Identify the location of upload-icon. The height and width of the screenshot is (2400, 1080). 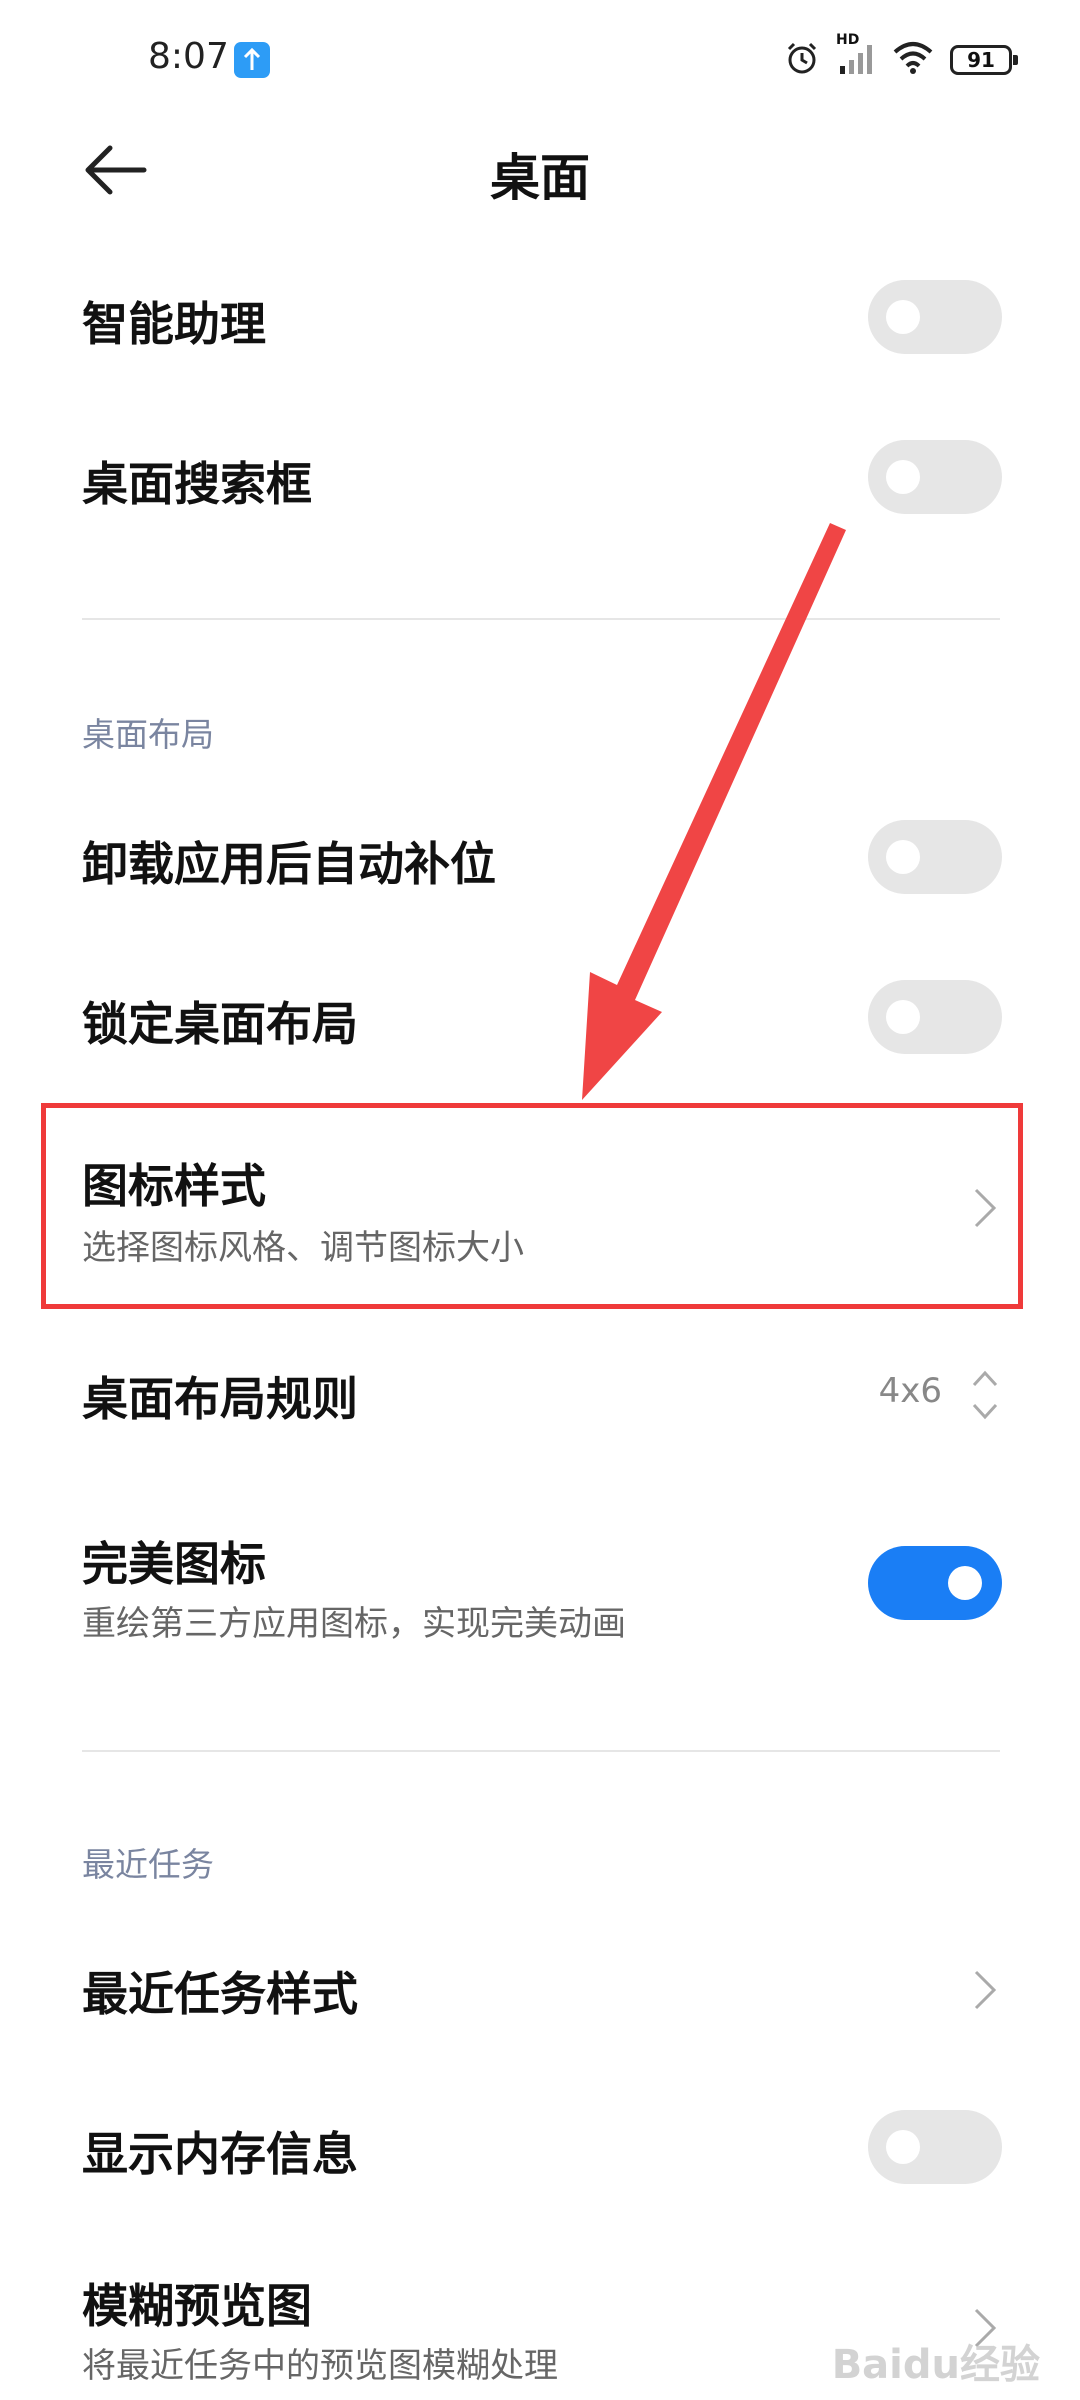
(252, 60).